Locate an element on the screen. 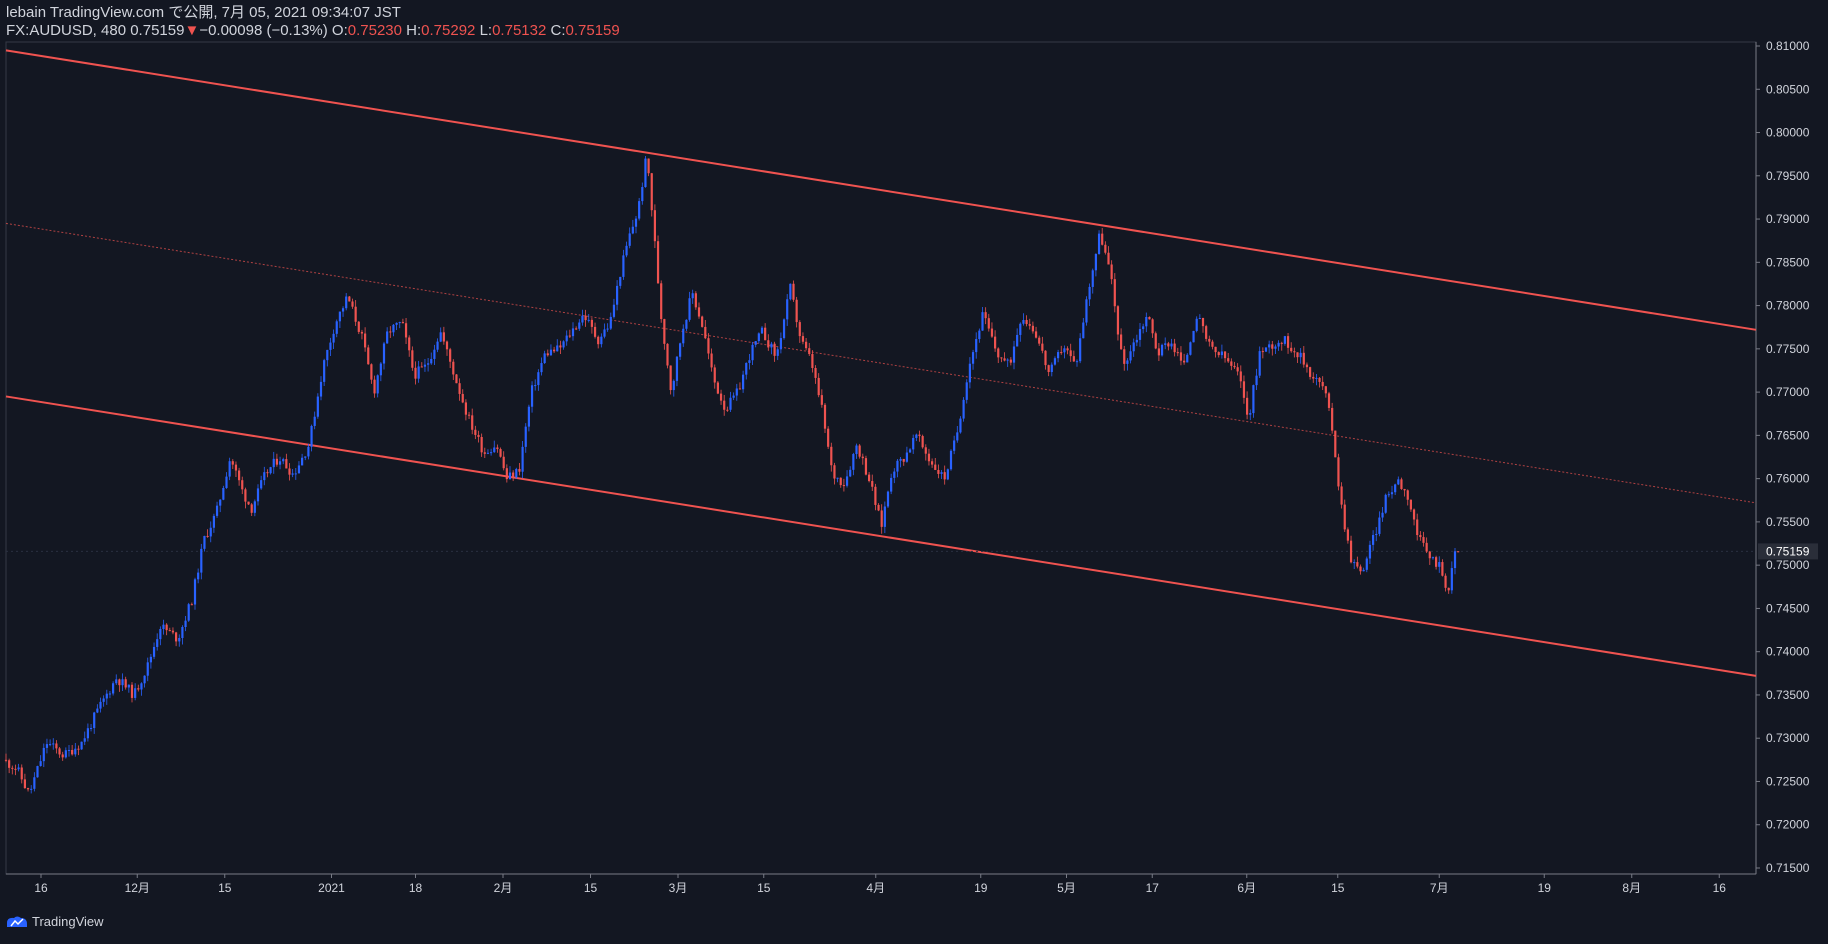  y-tick-label: 0.78000 is located at coordinates (1788, 306).